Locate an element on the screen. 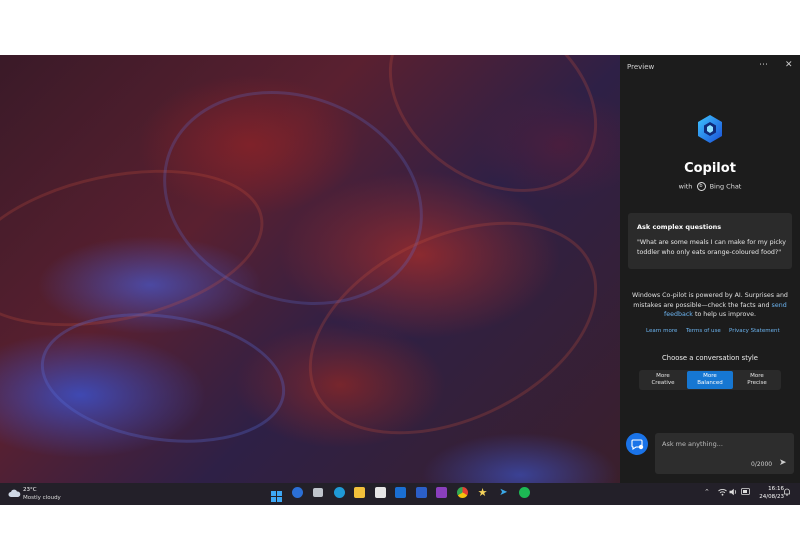  send-icon: ➤ is located at coordinates (783, 463).